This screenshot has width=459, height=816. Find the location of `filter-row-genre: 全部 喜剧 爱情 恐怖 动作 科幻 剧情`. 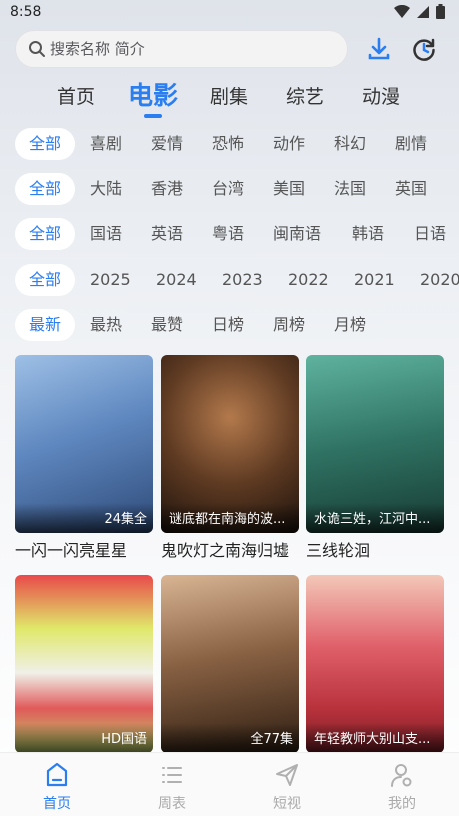

filter-row-genre: 全部 喜剧 爱情 恐怖 动作 科幻 剧情 is located at coordinates (229, 146).